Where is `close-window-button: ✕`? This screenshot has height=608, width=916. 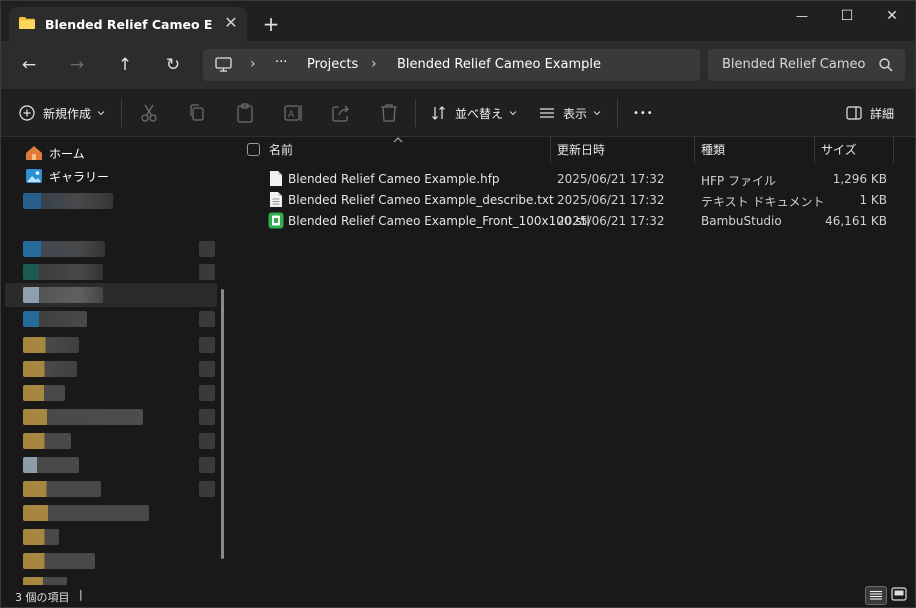
close-window-button: ✕ is located at coordinates (892, 17).